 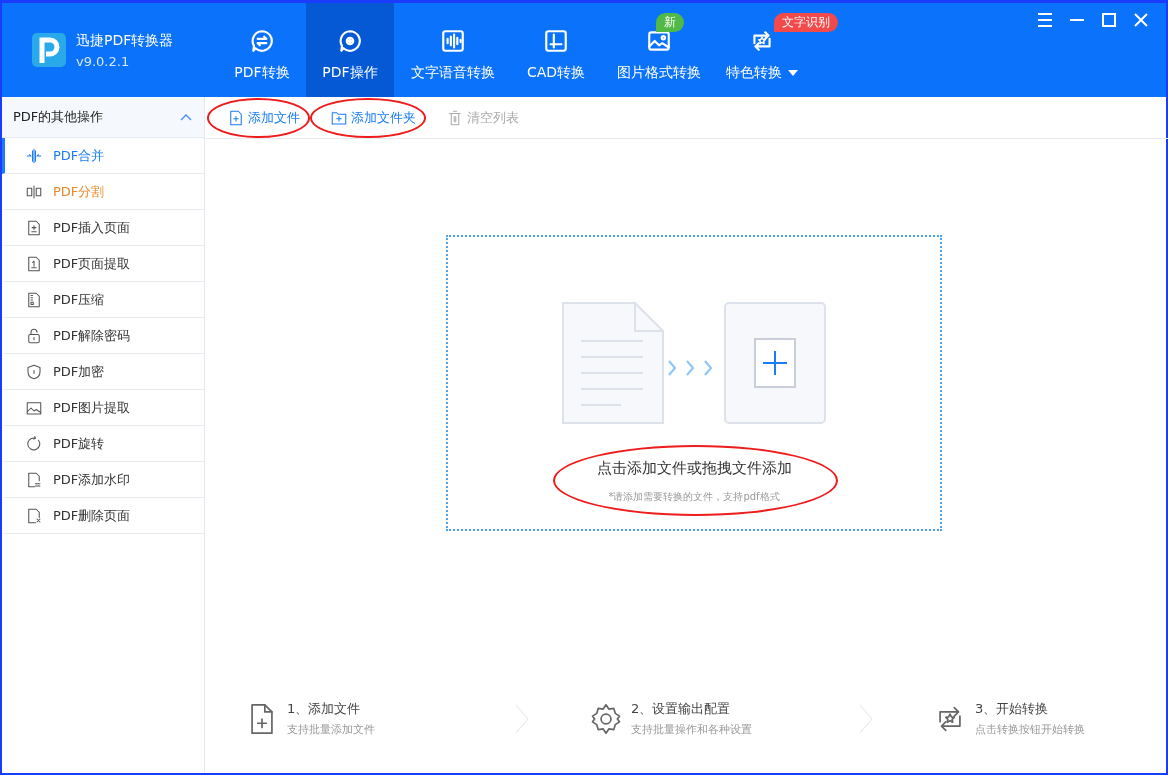 What do you see at coordinates (103, 61) in the screenshot?
I see `app-version: v9.0.2.1` at bounding box center [103, 61].